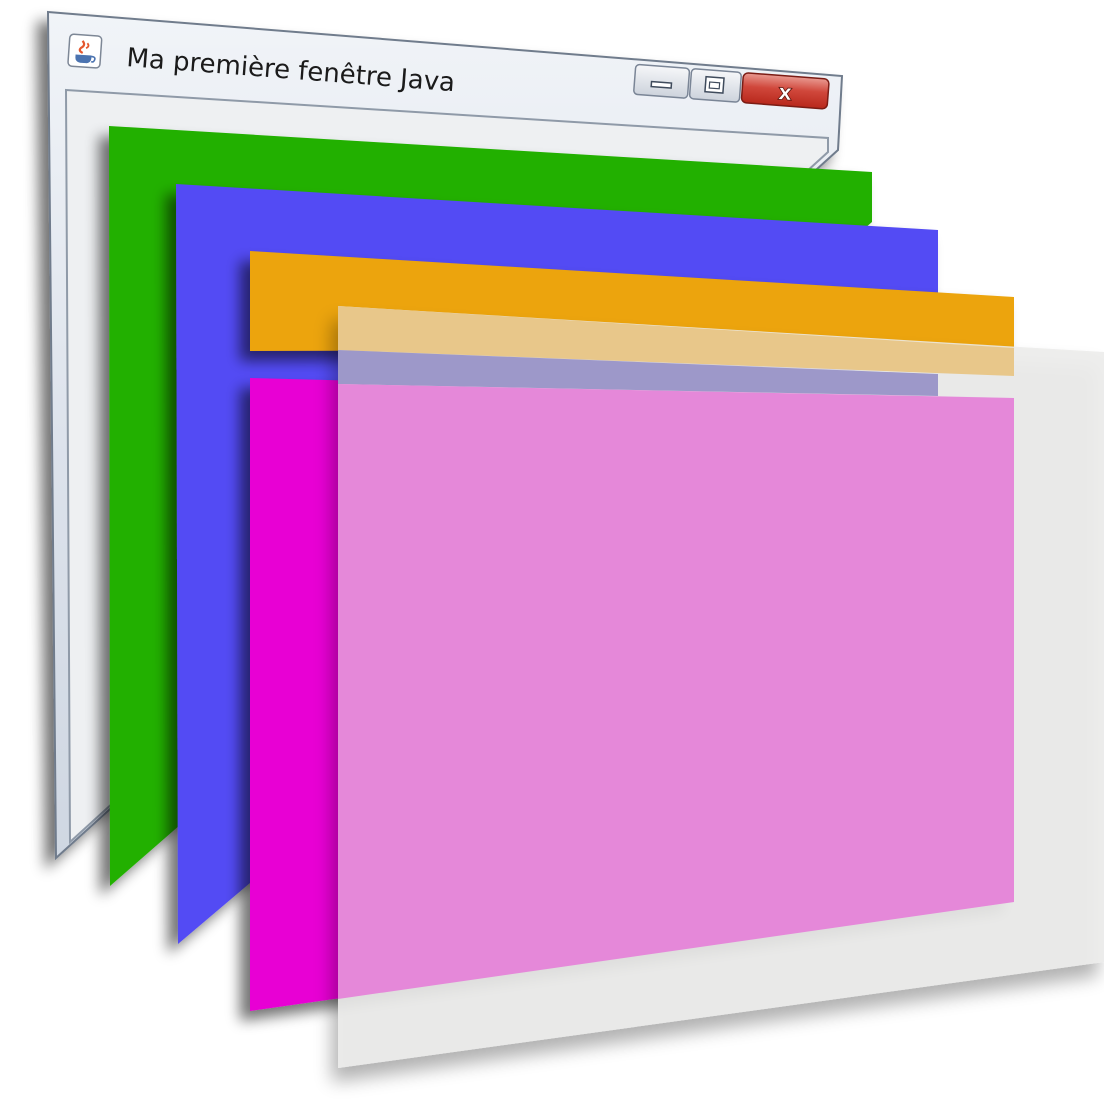  Describe the element at coordinates (661, 84) in the screenshot. I see `minimize-icon` at that location.